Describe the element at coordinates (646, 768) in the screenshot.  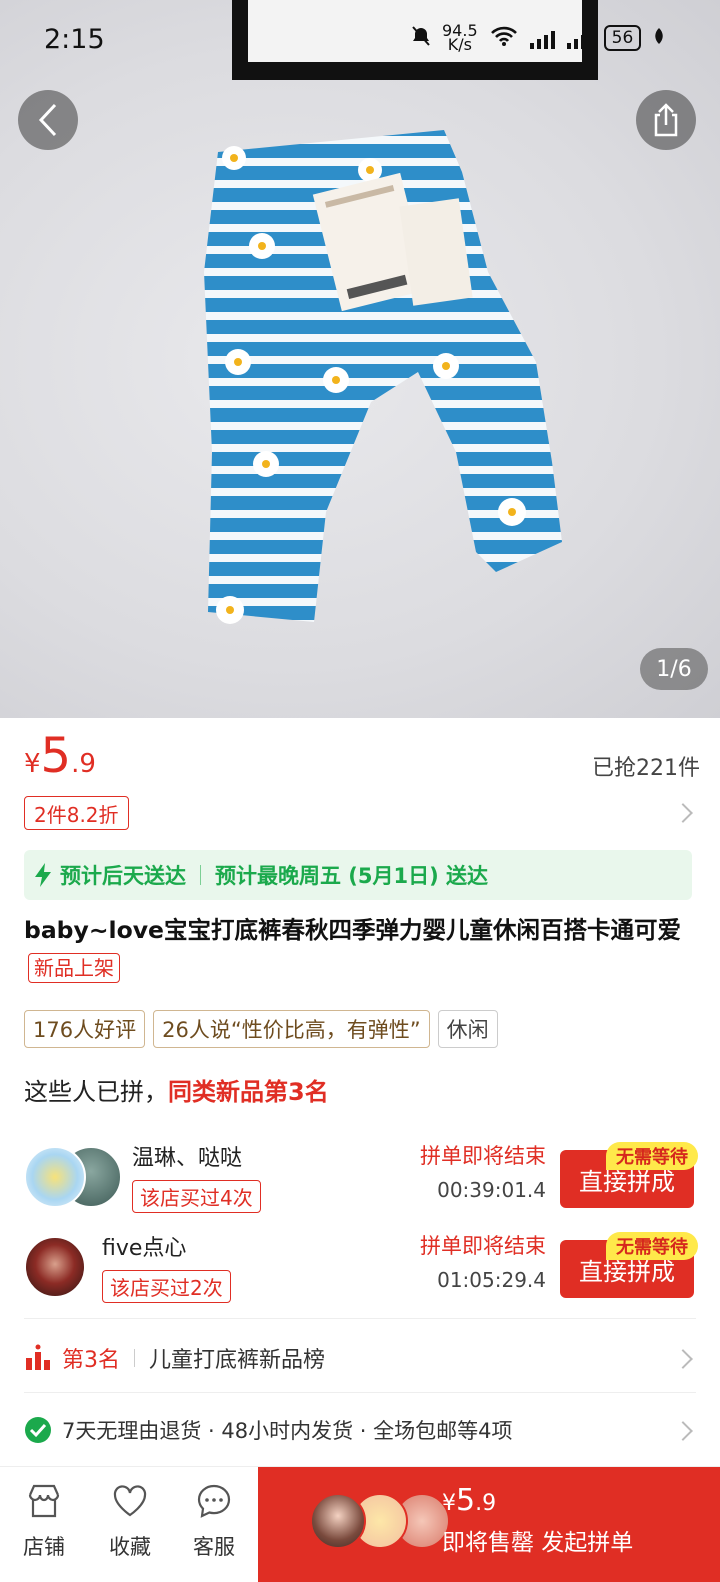
I see `sold-count: 已抢221件` at that location.